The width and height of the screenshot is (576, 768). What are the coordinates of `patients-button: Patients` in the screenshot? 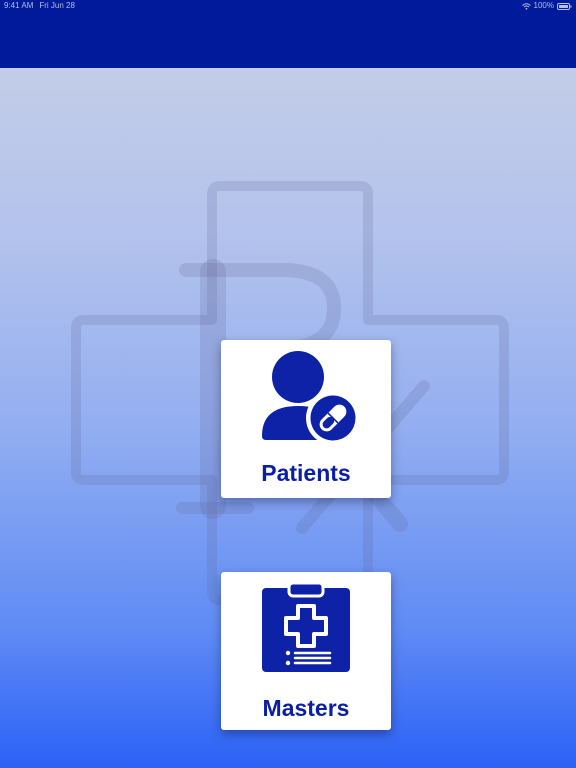 It's located at (306, 419).